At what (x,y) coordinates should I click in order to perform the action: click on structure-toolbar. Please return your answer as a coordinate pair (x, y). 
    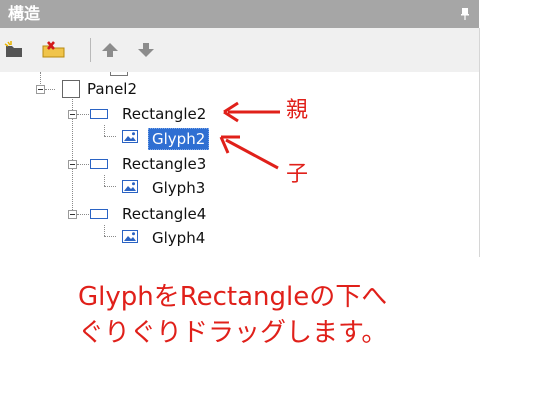
    Looking at the image, I should click on (240, 50).